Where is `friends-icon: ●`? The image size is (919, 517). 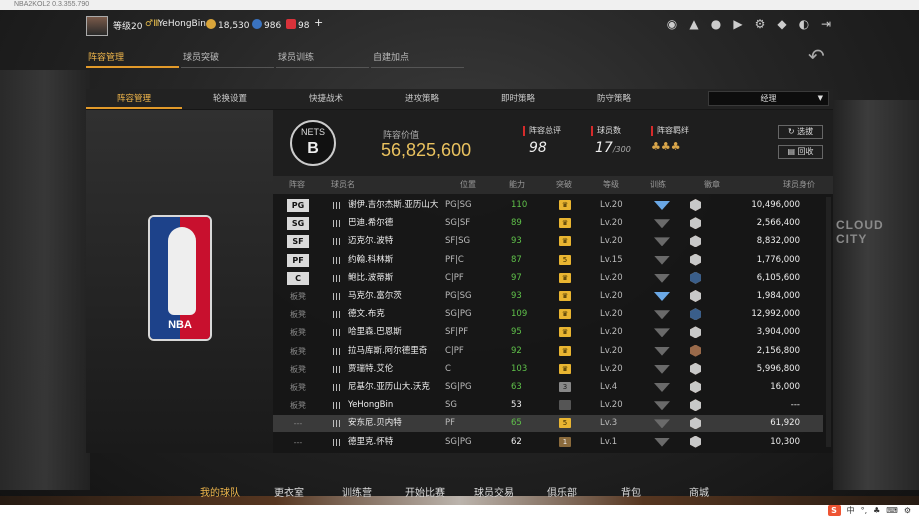 friends-icon: ● is located at coordinates (716, 24).